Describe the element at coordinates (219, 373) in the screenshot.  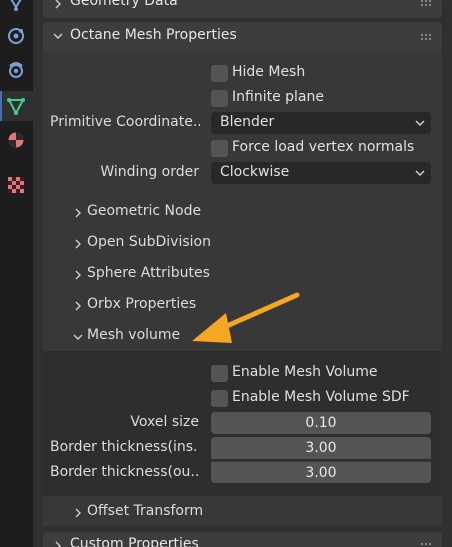
I see `enable-mesh-volume-checkbox` at that location.